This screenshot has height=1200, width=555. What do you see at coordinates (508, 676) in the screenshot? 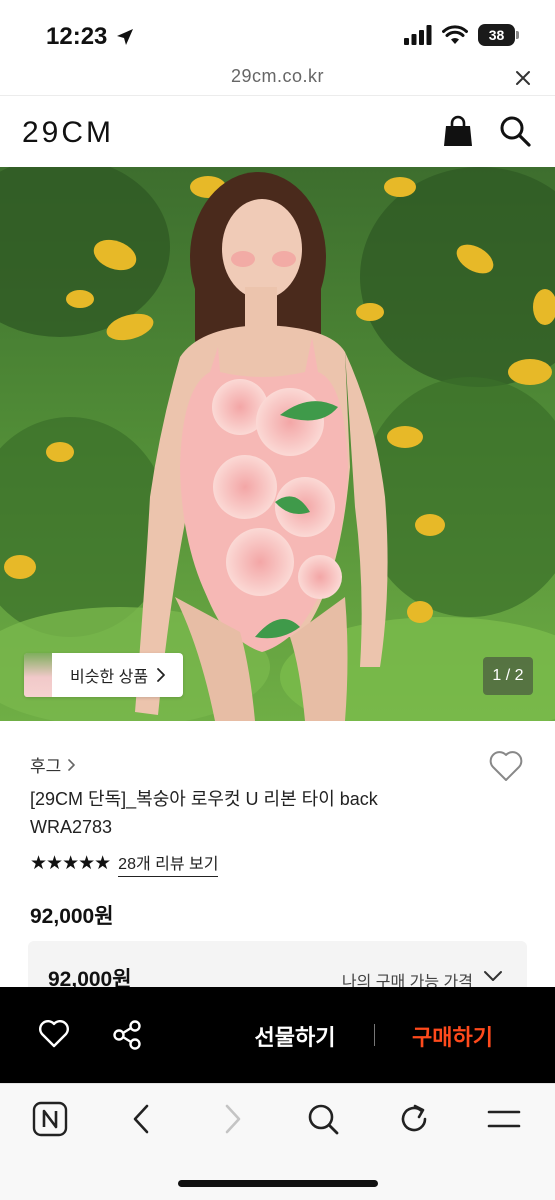
I see `gallery-pager: 1 / 2` at bounding box center [508, 676].